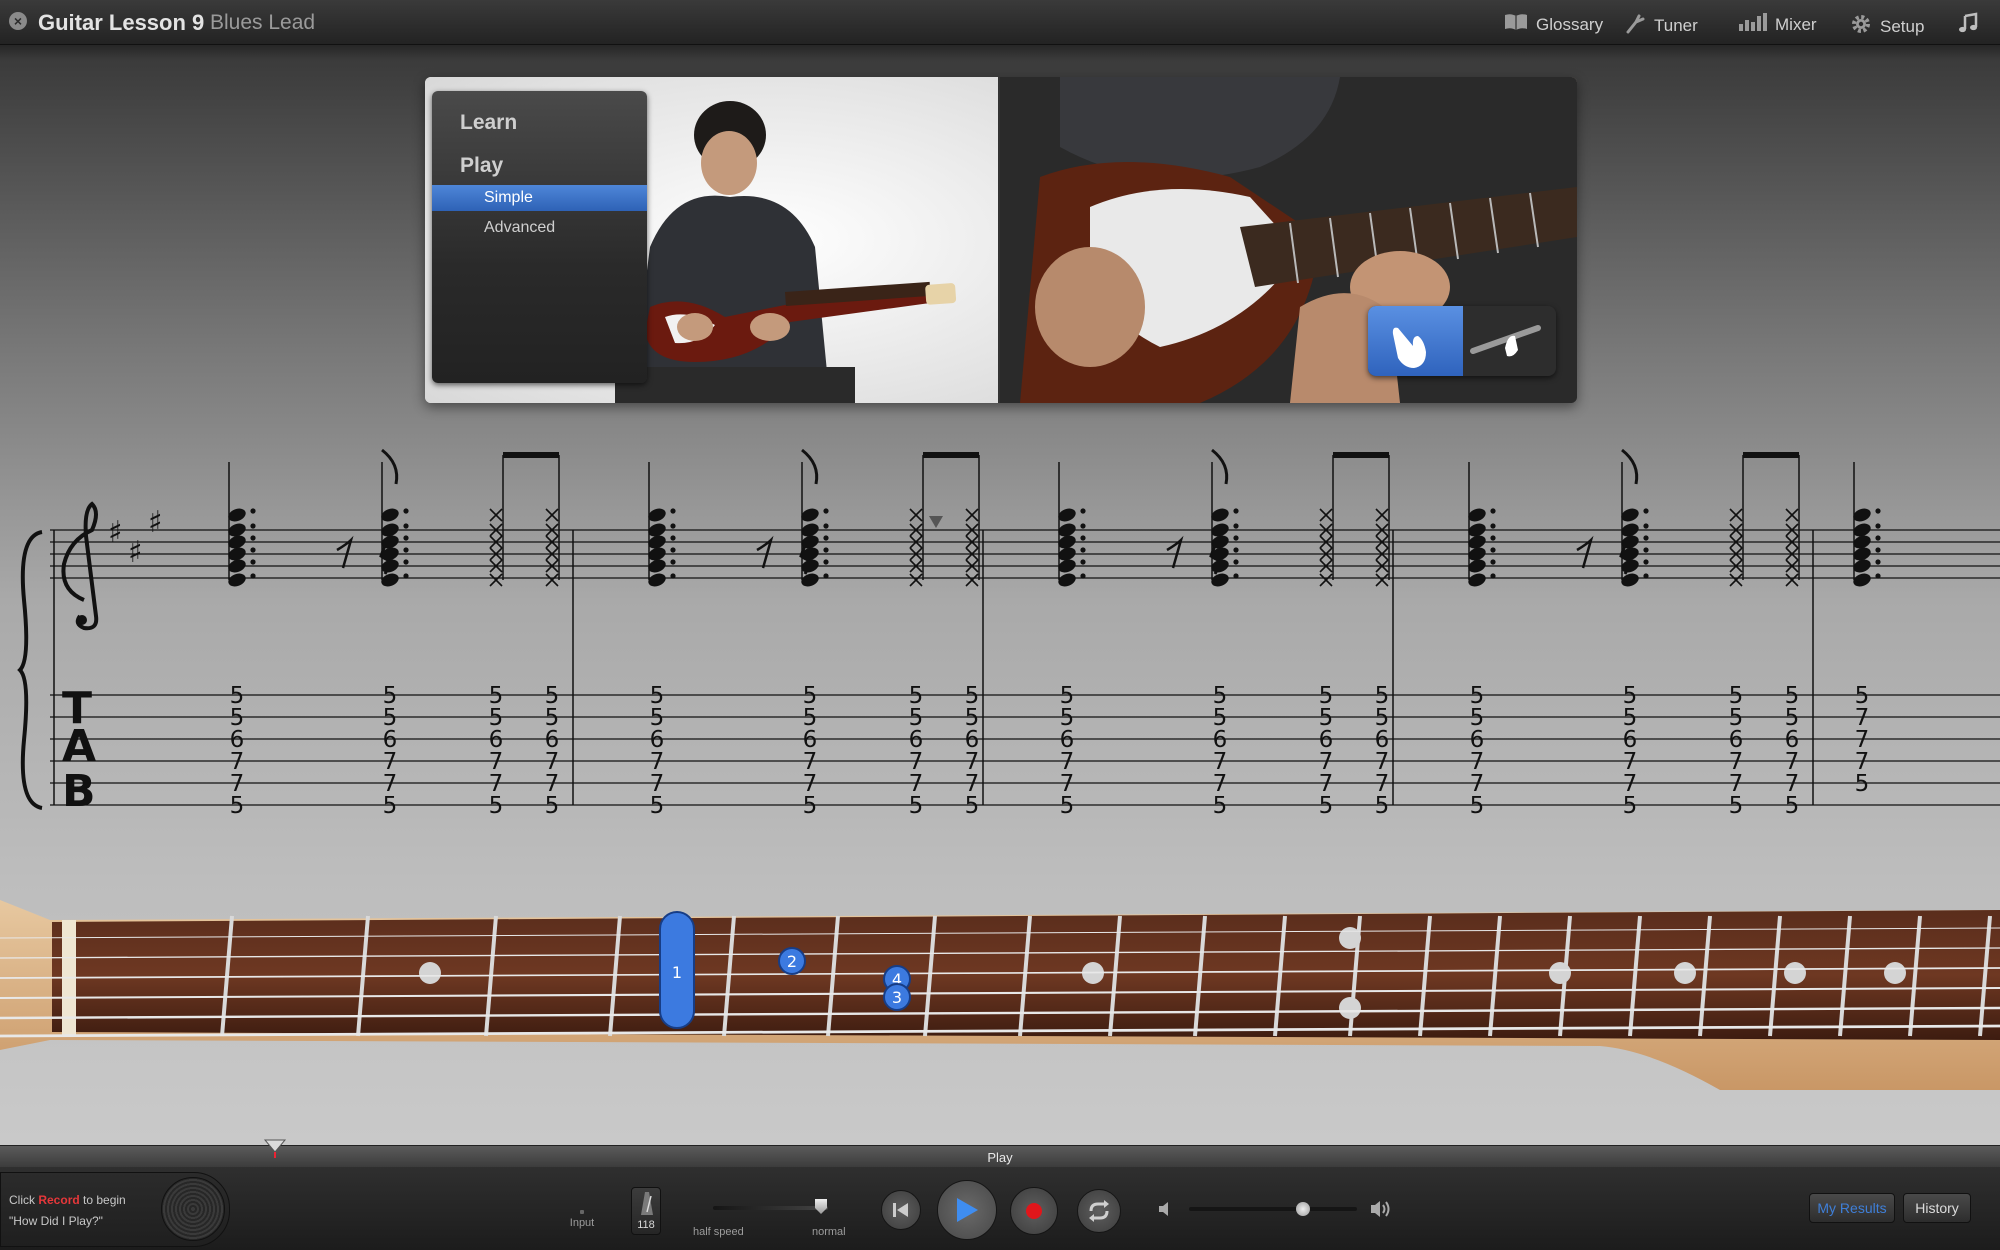  What do you see at coordinates (1852, 1208) in the screenshot?
I see `my-results-button: My Results` at bounding box center [1852, 1208].